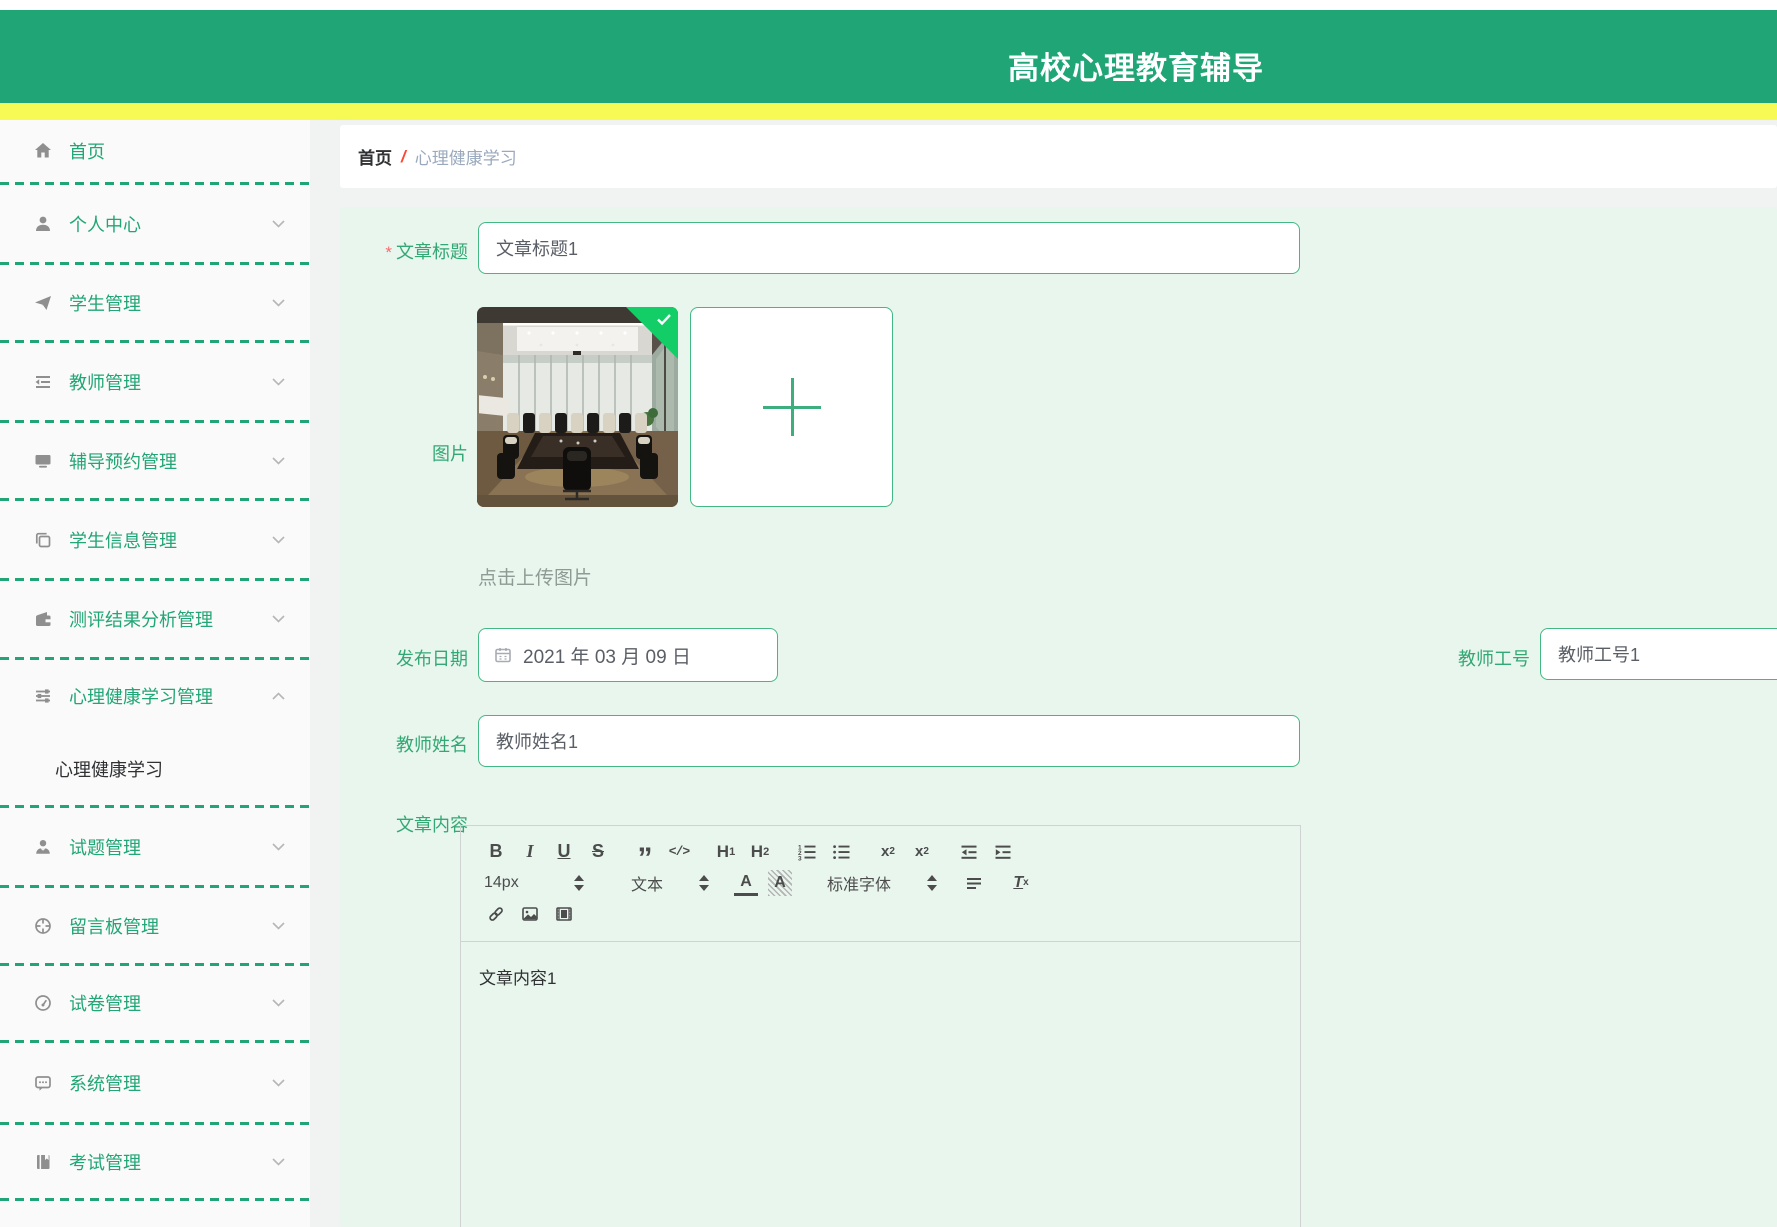  Describe the element at coordinates (155, 846) in the screenshot. I see `sidebar-item-question-mgmt: 试题管理` at that location.